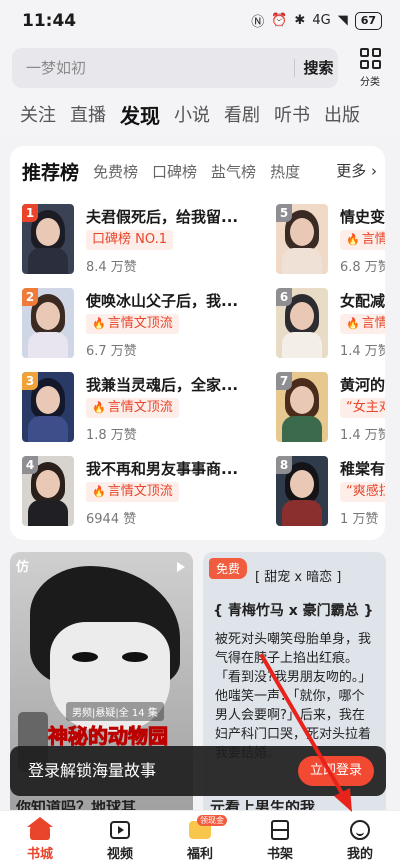  What do you see at coordinates (233, 171) in the screenshot?
I see `ranking-tab-salt: 盐气榜` at bounding box center [233, 171].